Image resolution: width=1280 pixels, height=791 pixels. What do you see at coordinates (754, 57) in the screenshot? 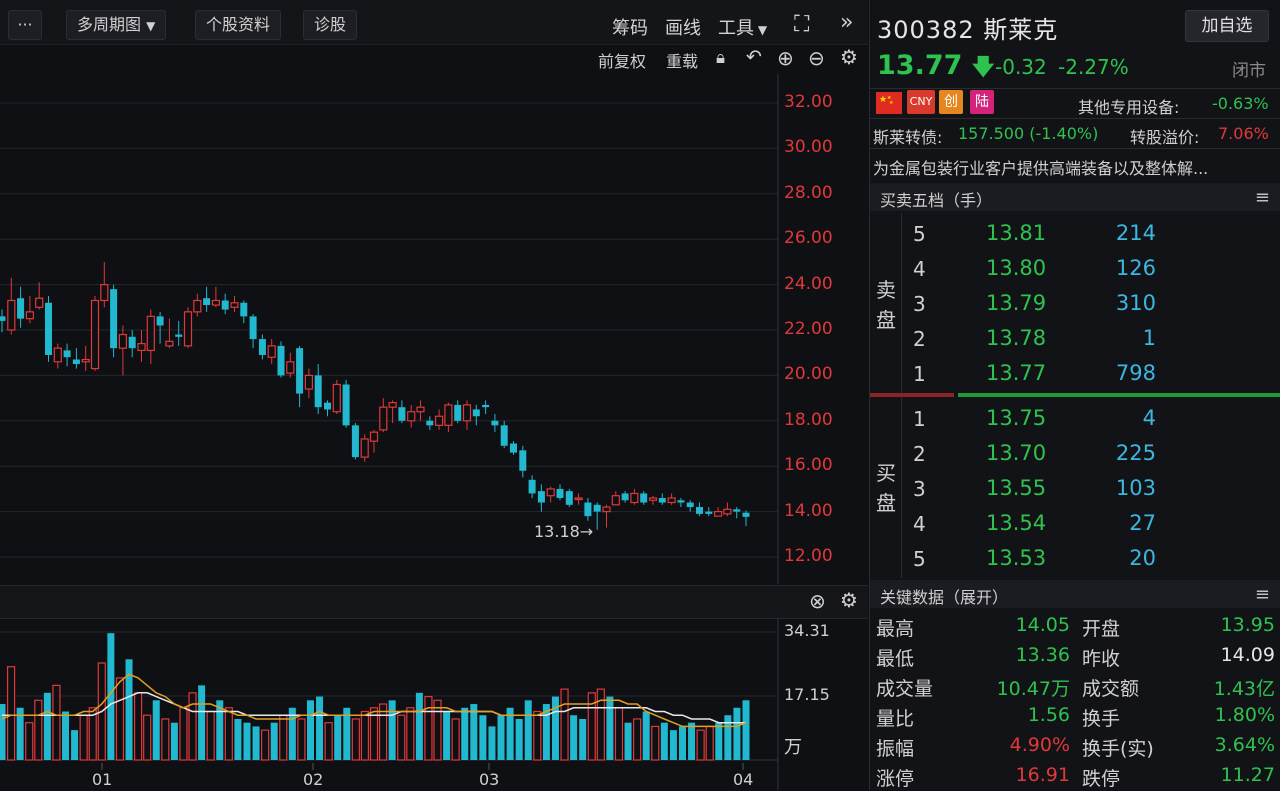
I see `undo-icon: ↶` at bounding box center [754, 57].